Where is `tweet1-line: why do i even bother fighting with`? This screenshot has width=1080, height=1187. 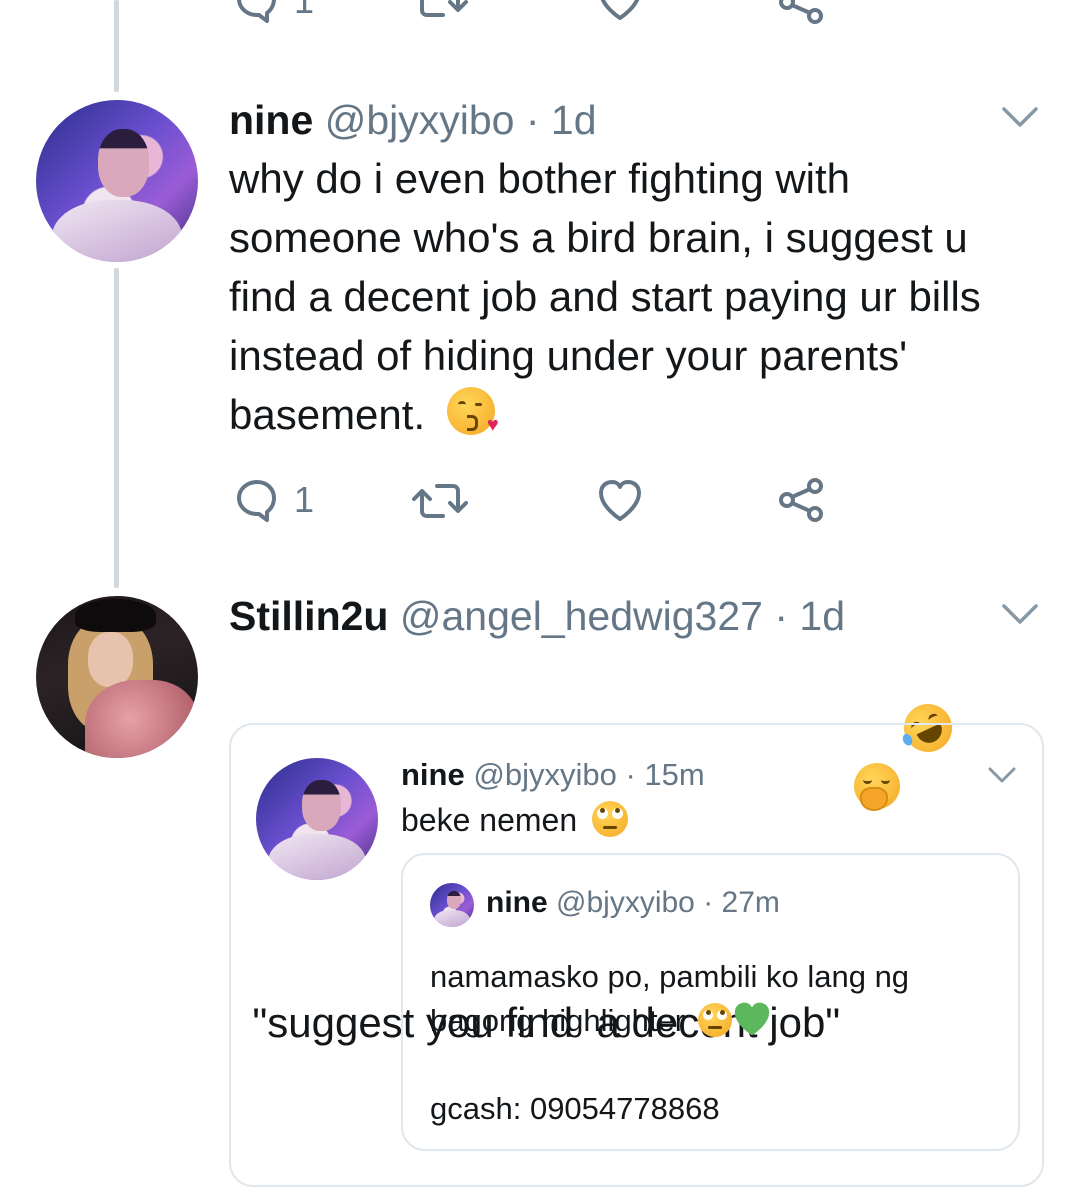 tweet1-line: why do i even bother fighting with is located at coordinates (540, 178).